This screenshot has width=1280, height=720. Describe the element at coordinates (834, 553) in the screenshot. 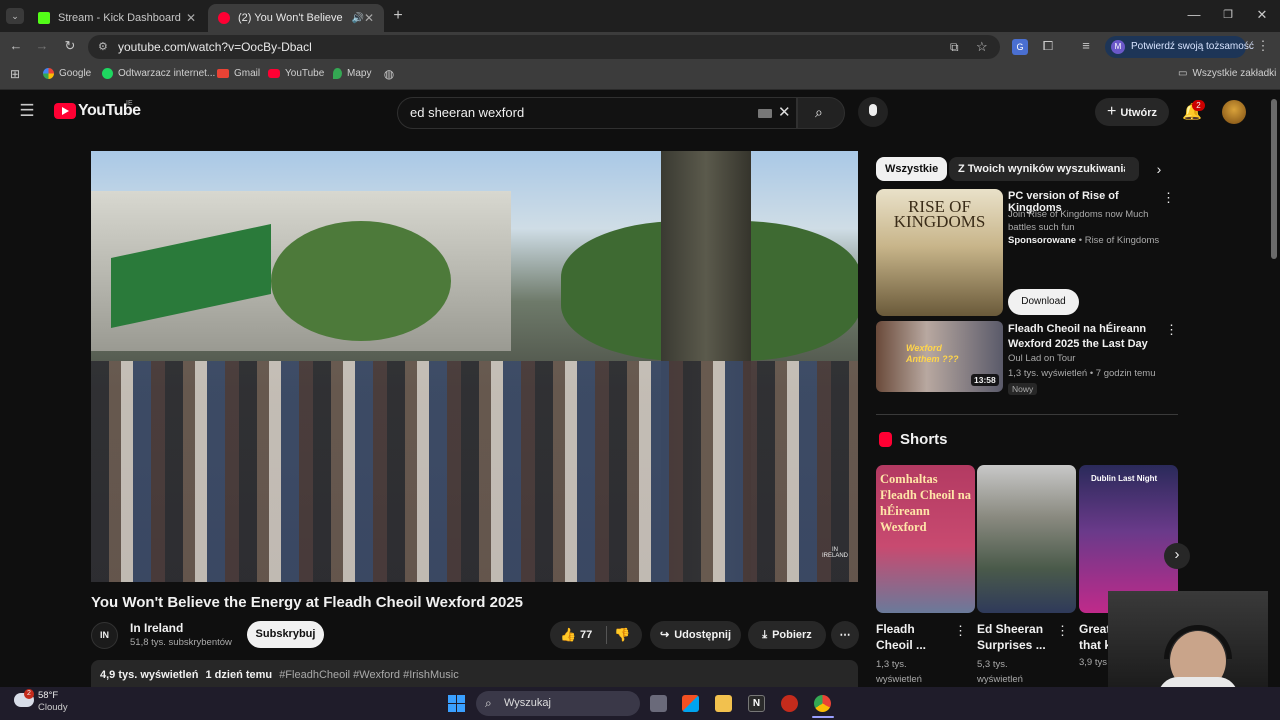

I see `channel-watermark: IN IRELAND` at that location.